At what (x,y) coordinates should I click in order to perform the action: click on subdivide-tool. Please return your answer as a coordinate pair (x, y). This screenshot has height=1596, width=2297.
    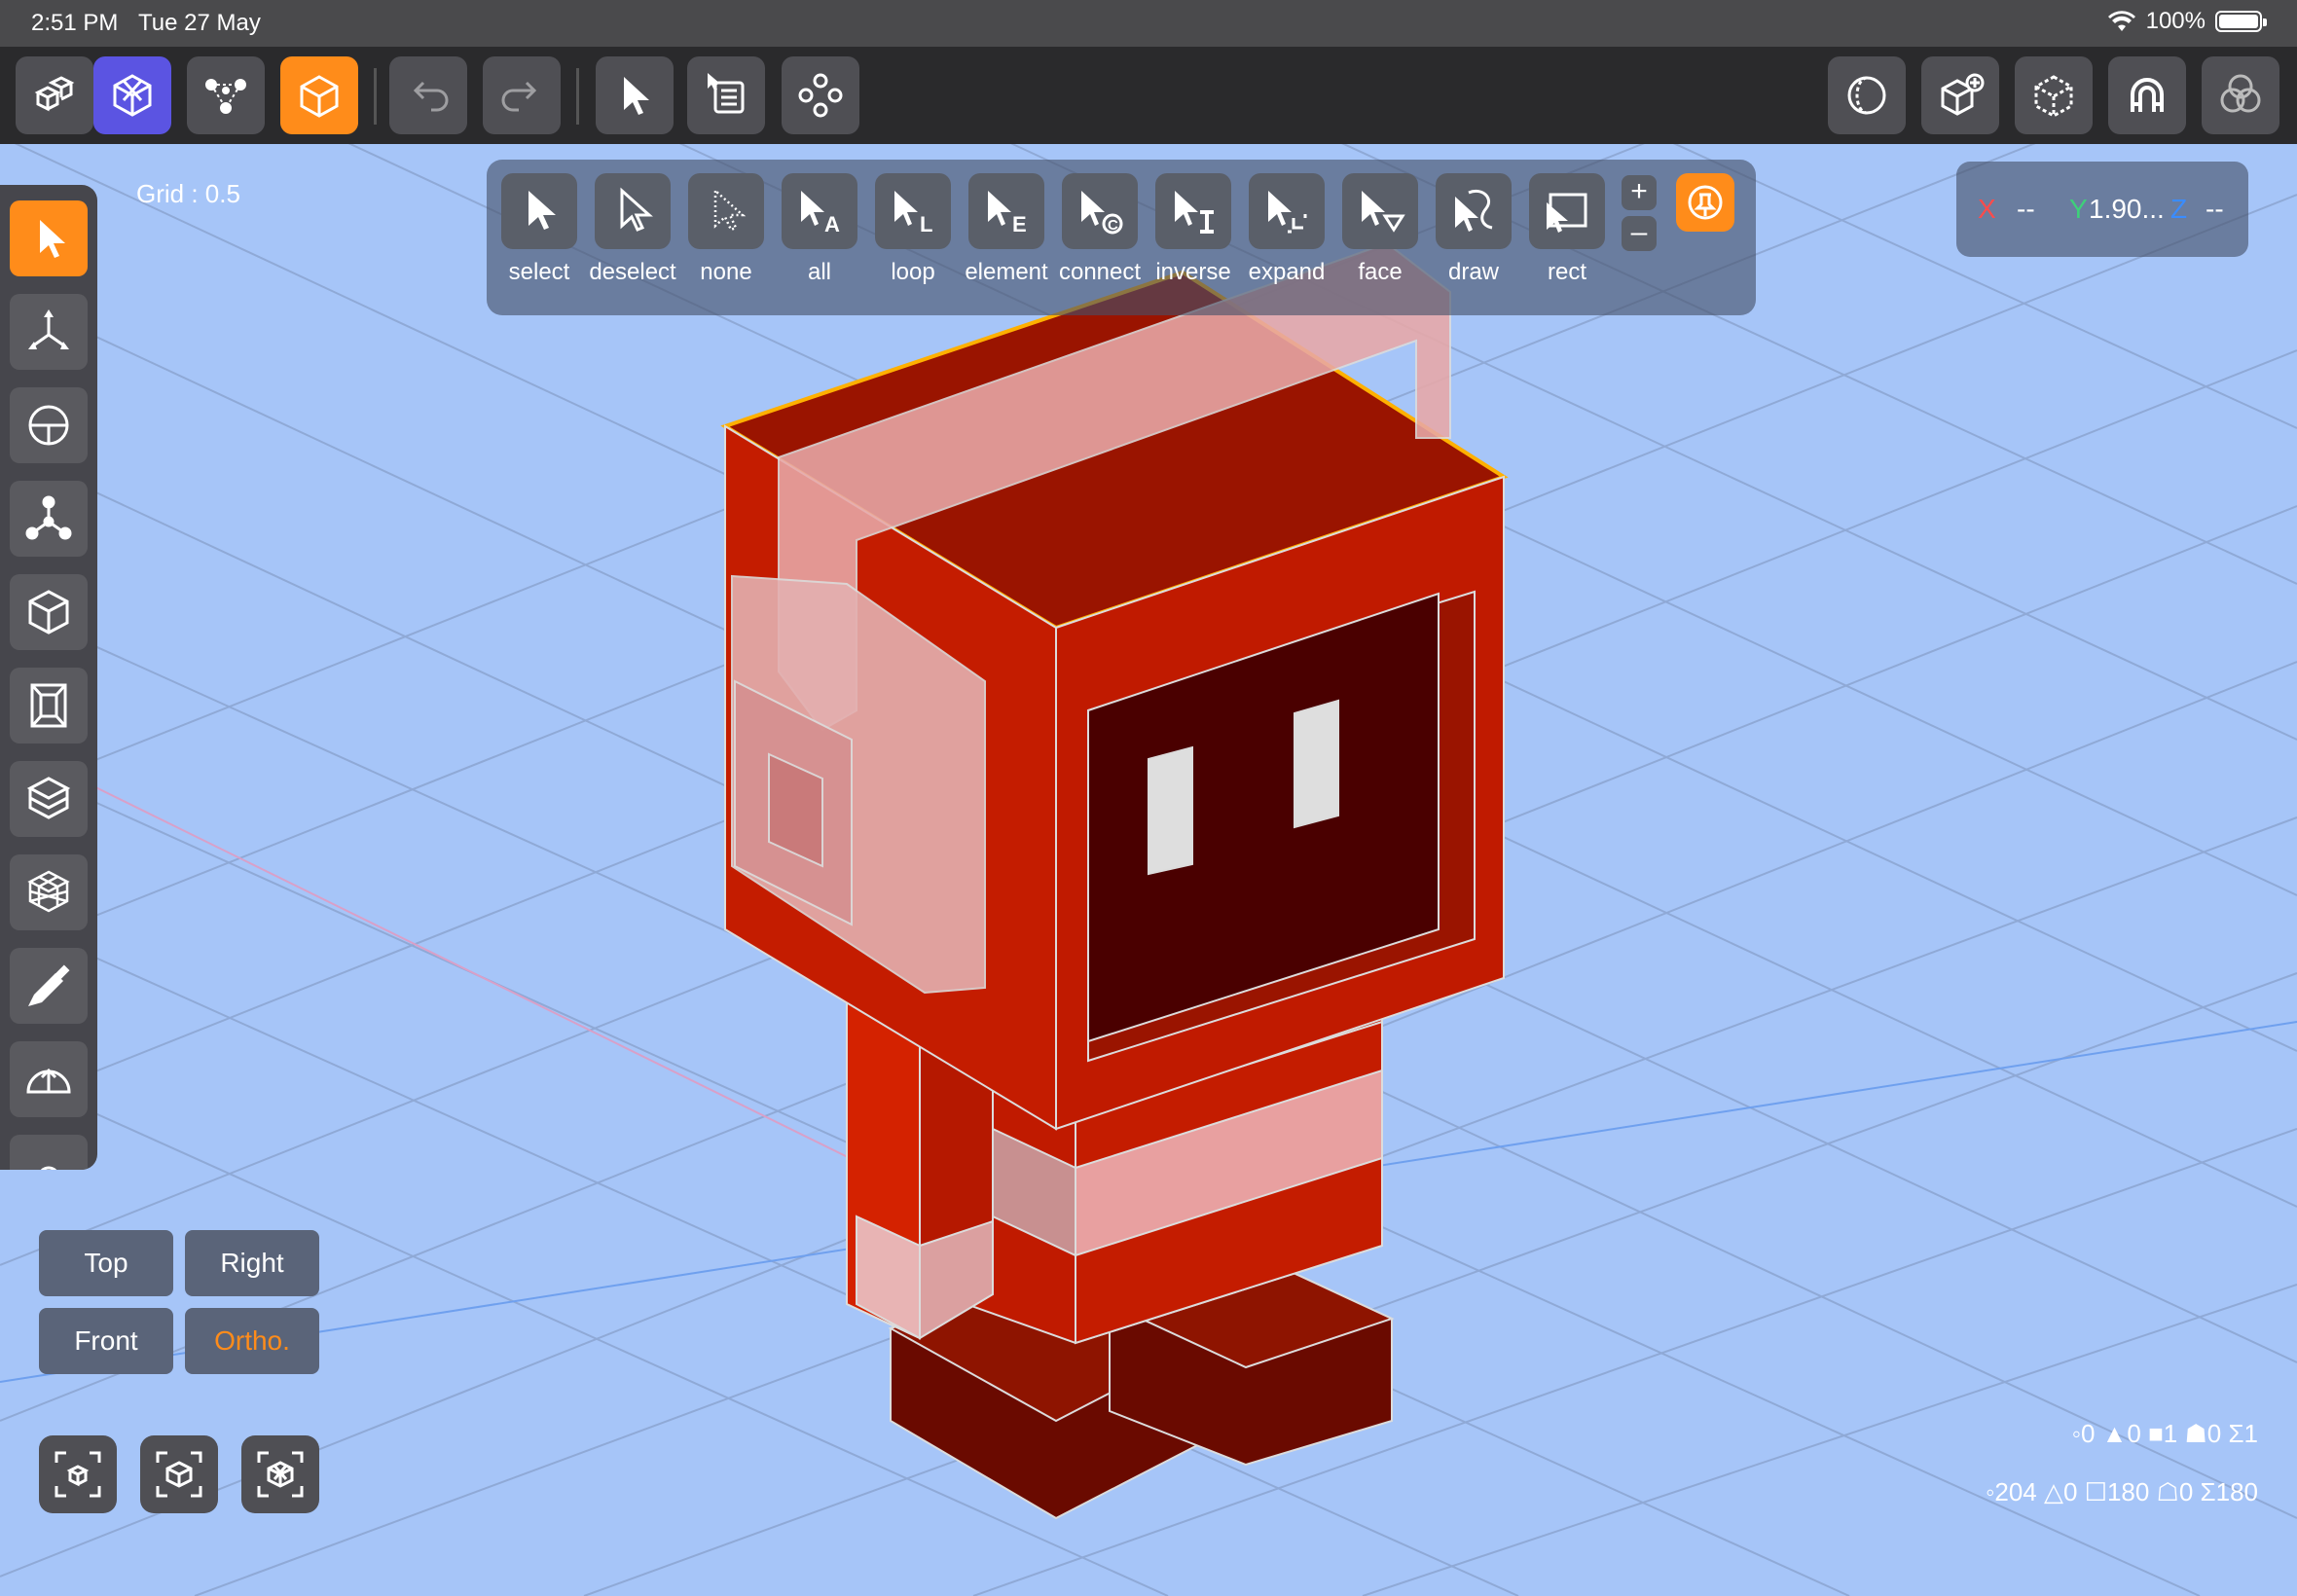
    Looking at the image, I should click on (49, 892).